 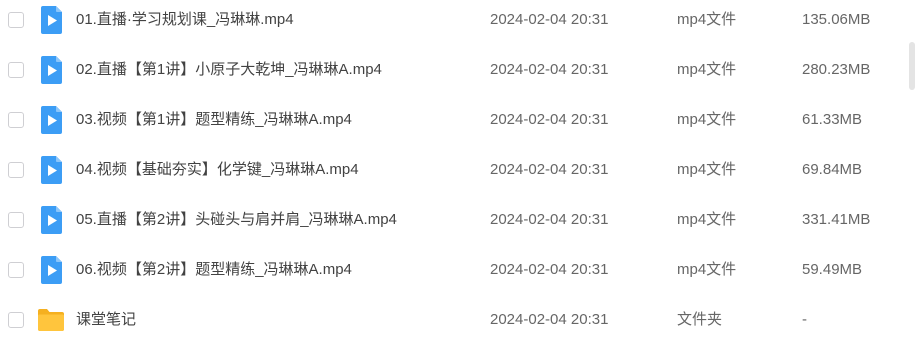 What do you see at coordinates (185, 20) in the screenshot?
I see `file-name: 01.直播·学习规划课_冯琳琳.mp4` at bounding box center [185, 20].